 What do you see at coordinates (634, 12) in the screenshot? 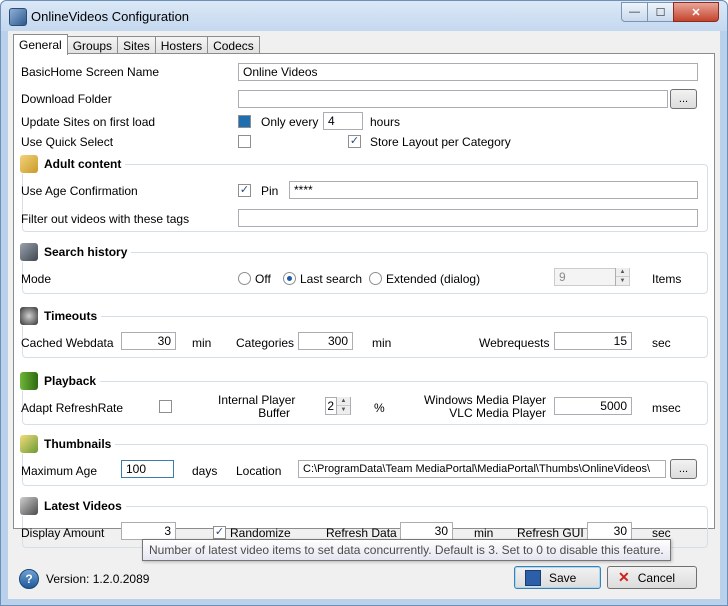
I see `minimize-button: —` at bounding box center [634, 12].